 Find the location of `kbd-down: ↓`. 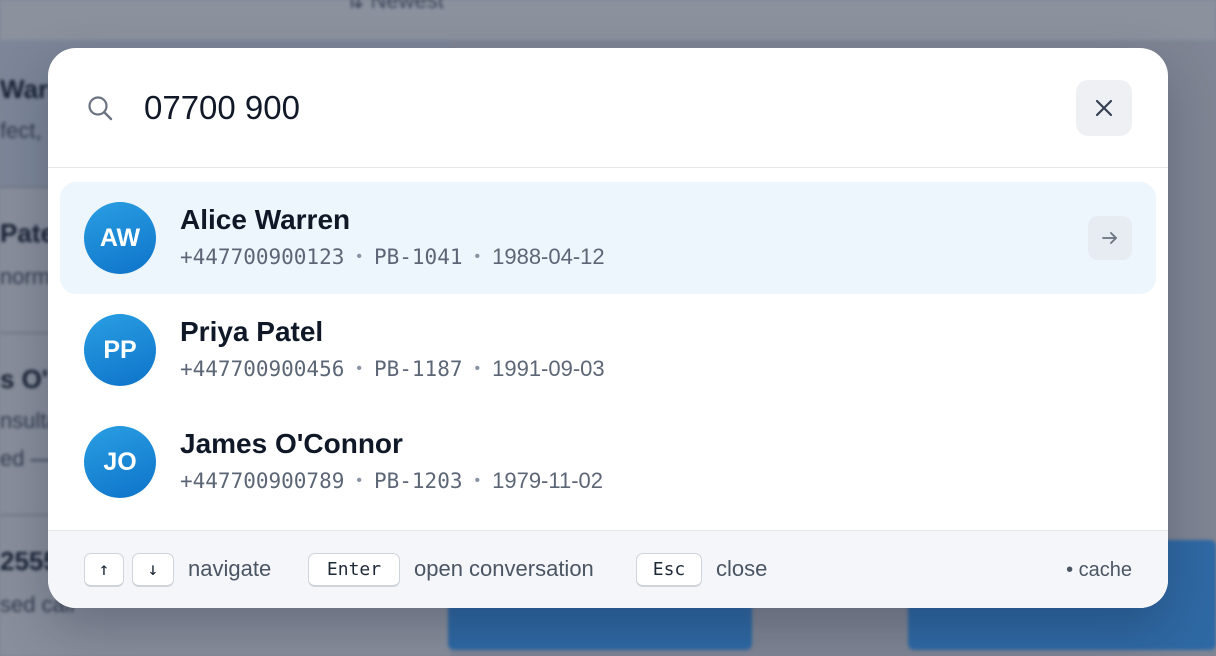

kbd-down: ↓ is located at coordinates (153, 570).